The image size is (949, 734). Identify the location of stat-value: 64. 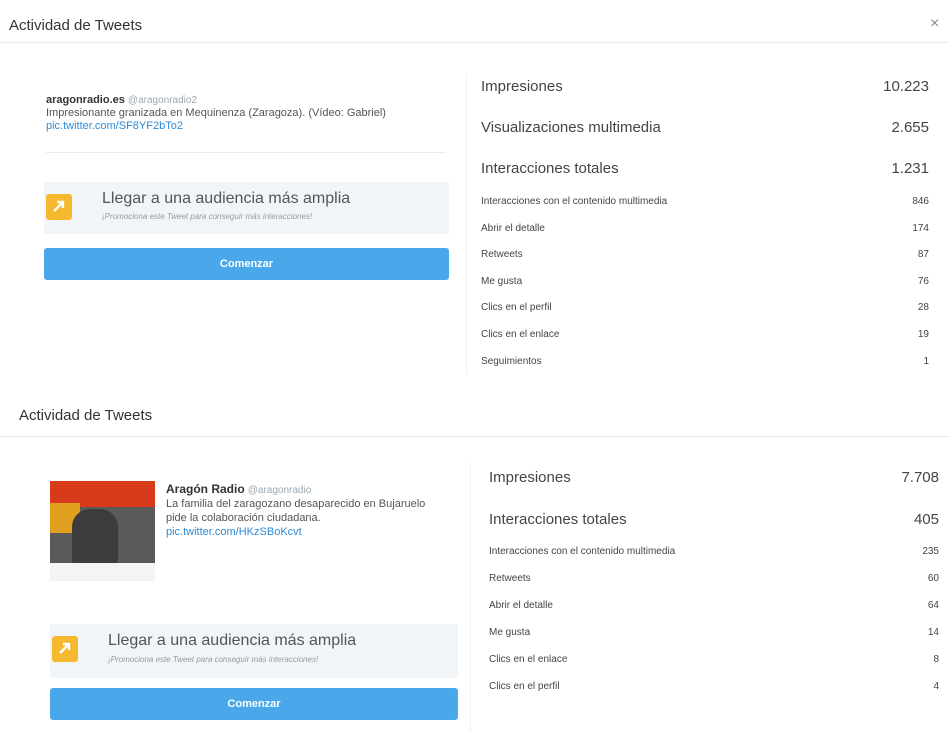
(933, 605).